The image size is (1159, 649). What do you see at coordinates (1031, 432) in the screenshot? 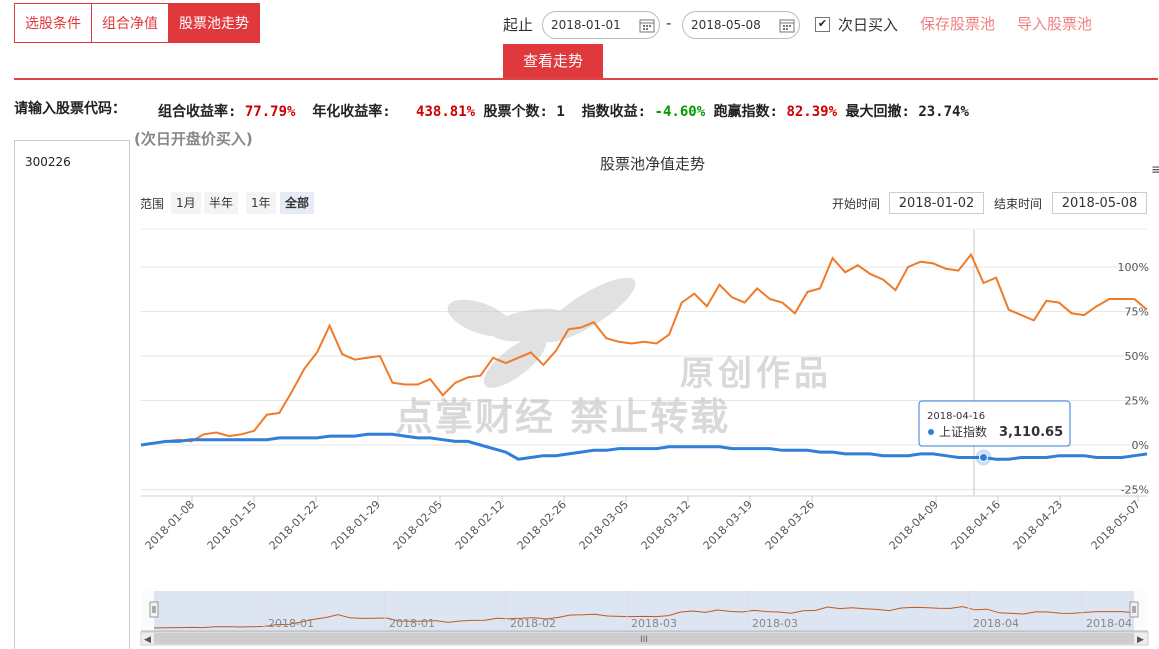
I see `tooltip-value: 3,110.65` at bounding box center [1031, 432].